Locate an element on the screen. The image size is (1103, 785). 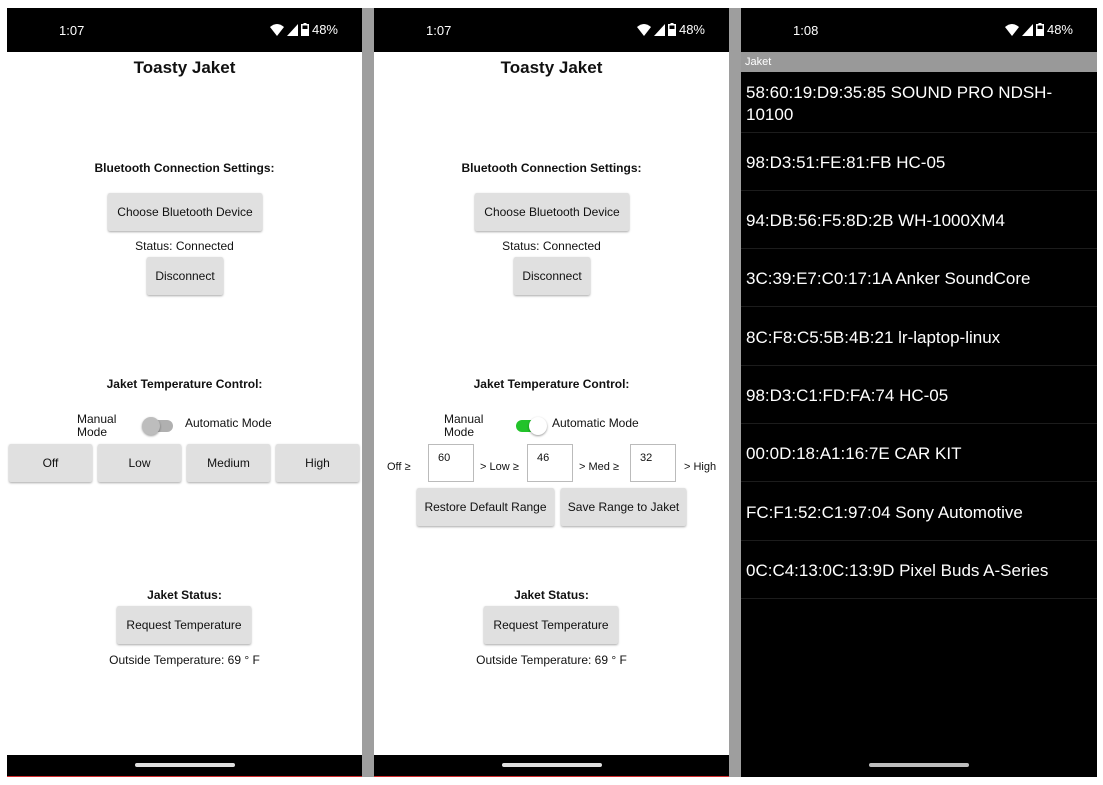
device-item: 98:D3:C1:FD:FA:74 HC-05 is located at coordinates (919, 396).